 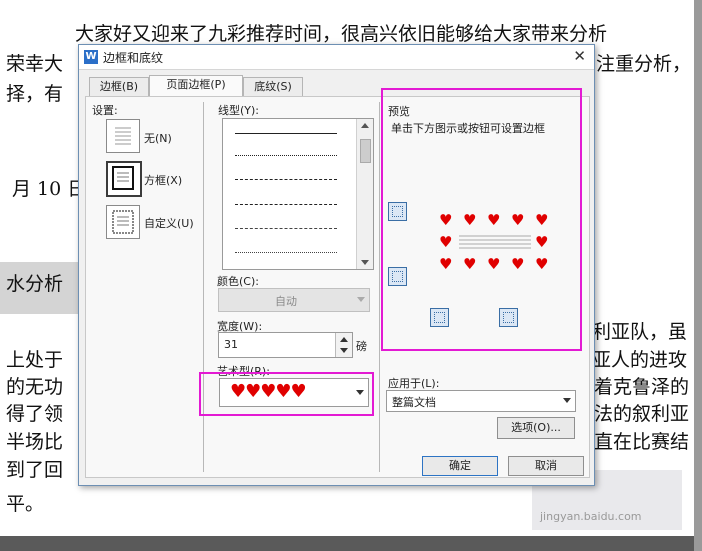 What do you see at coordinates (286, 252) in the screenshot?
I see `line-style-dash-dot-dot` at bounding box center [286, 252].